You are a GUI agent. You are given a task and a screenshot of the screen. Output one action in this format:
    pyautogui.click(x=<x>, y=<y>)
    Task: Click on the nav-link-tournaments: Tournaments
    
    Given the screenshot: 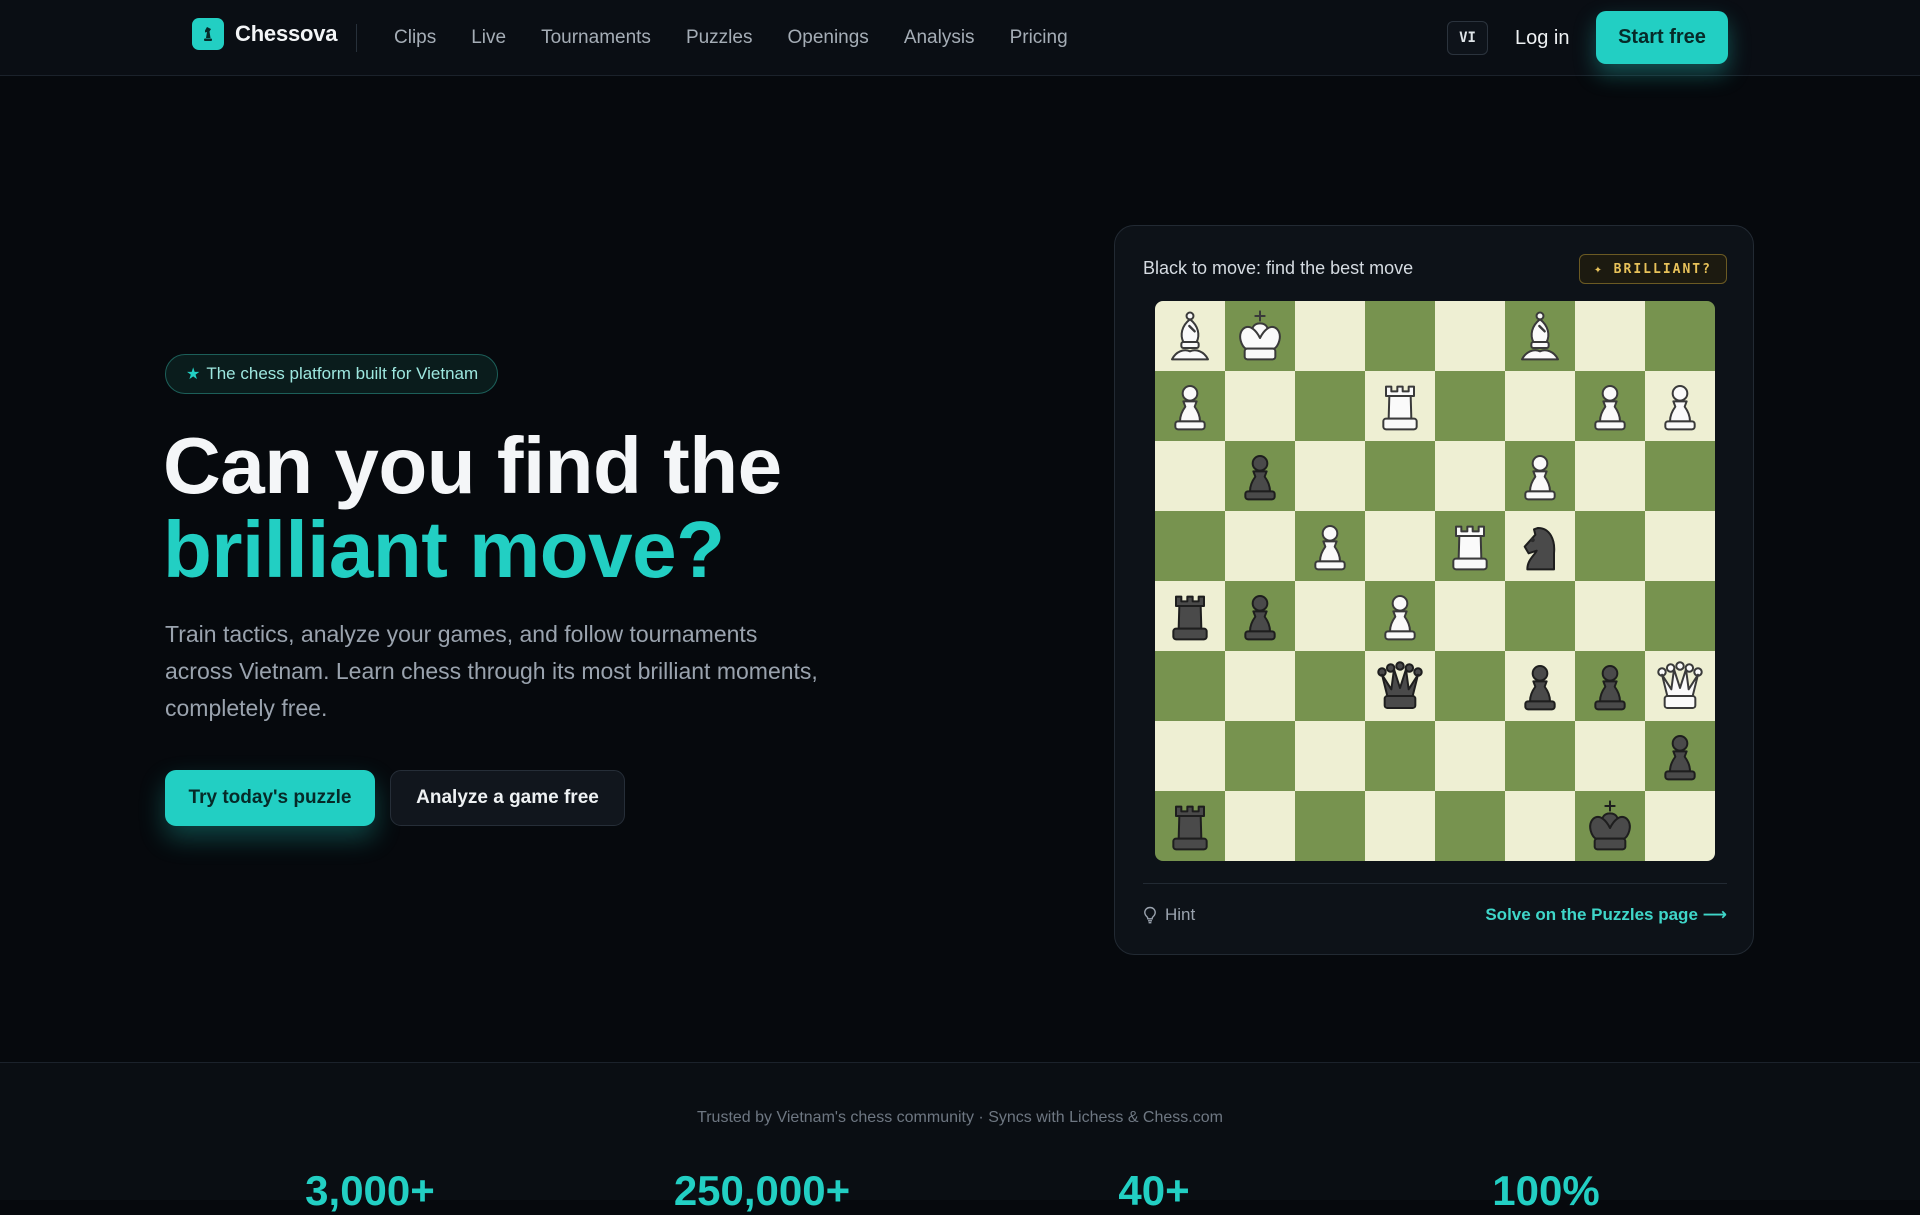 What is the action you would take?
    pyautogui.click(x=596, y=38)
    